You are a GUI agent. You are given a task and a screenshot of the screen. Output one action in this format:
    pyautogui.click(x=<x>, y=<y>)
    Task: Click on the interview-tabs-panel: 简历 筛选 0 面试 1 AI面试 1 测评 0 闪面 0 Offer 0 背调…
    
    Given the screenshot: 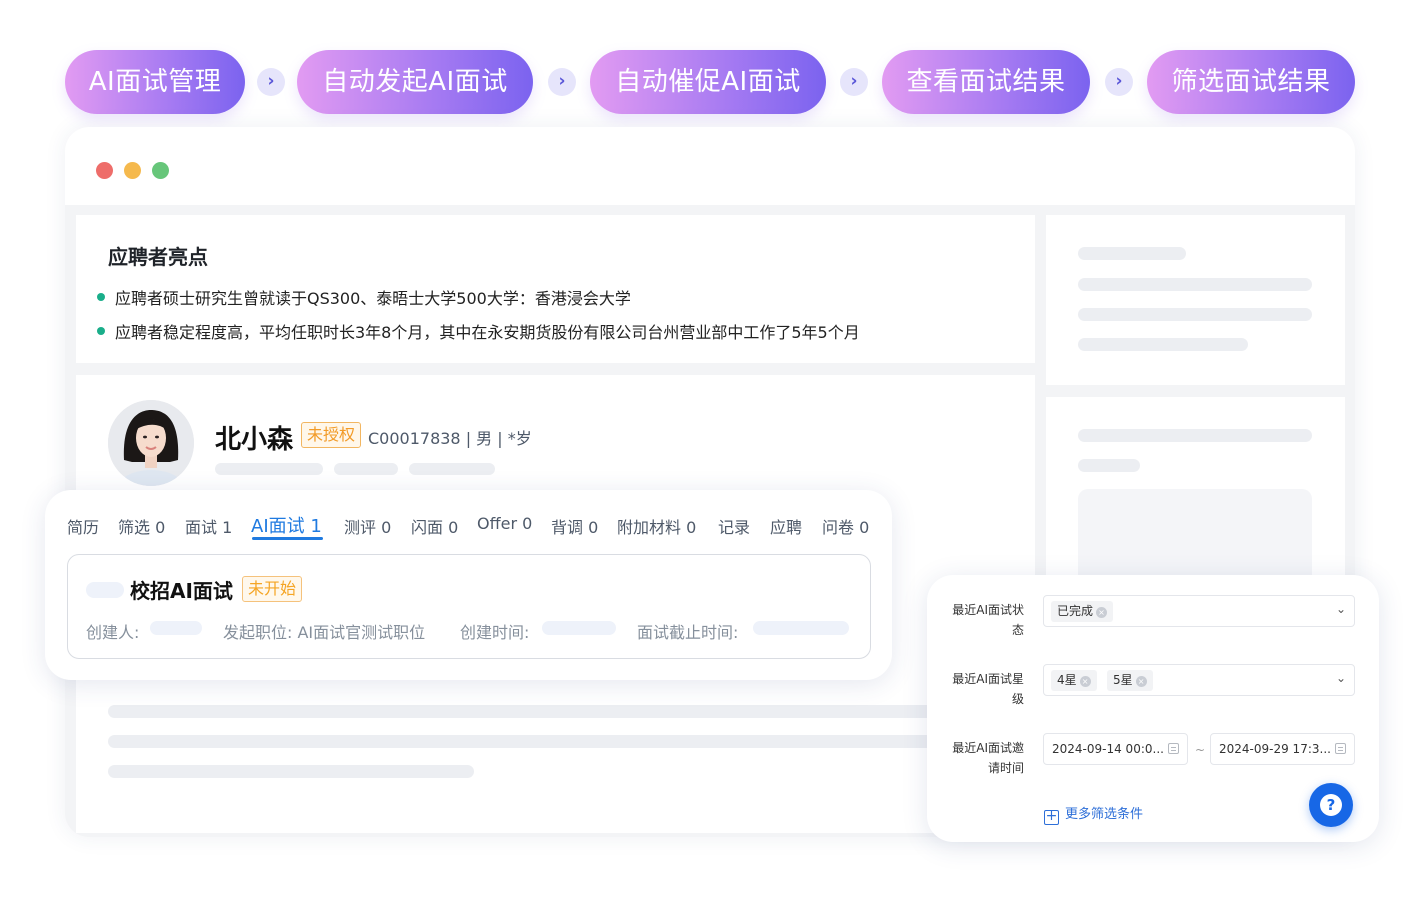 What is the action you would take?
    pyautogui.click(x=468, y=585)
    